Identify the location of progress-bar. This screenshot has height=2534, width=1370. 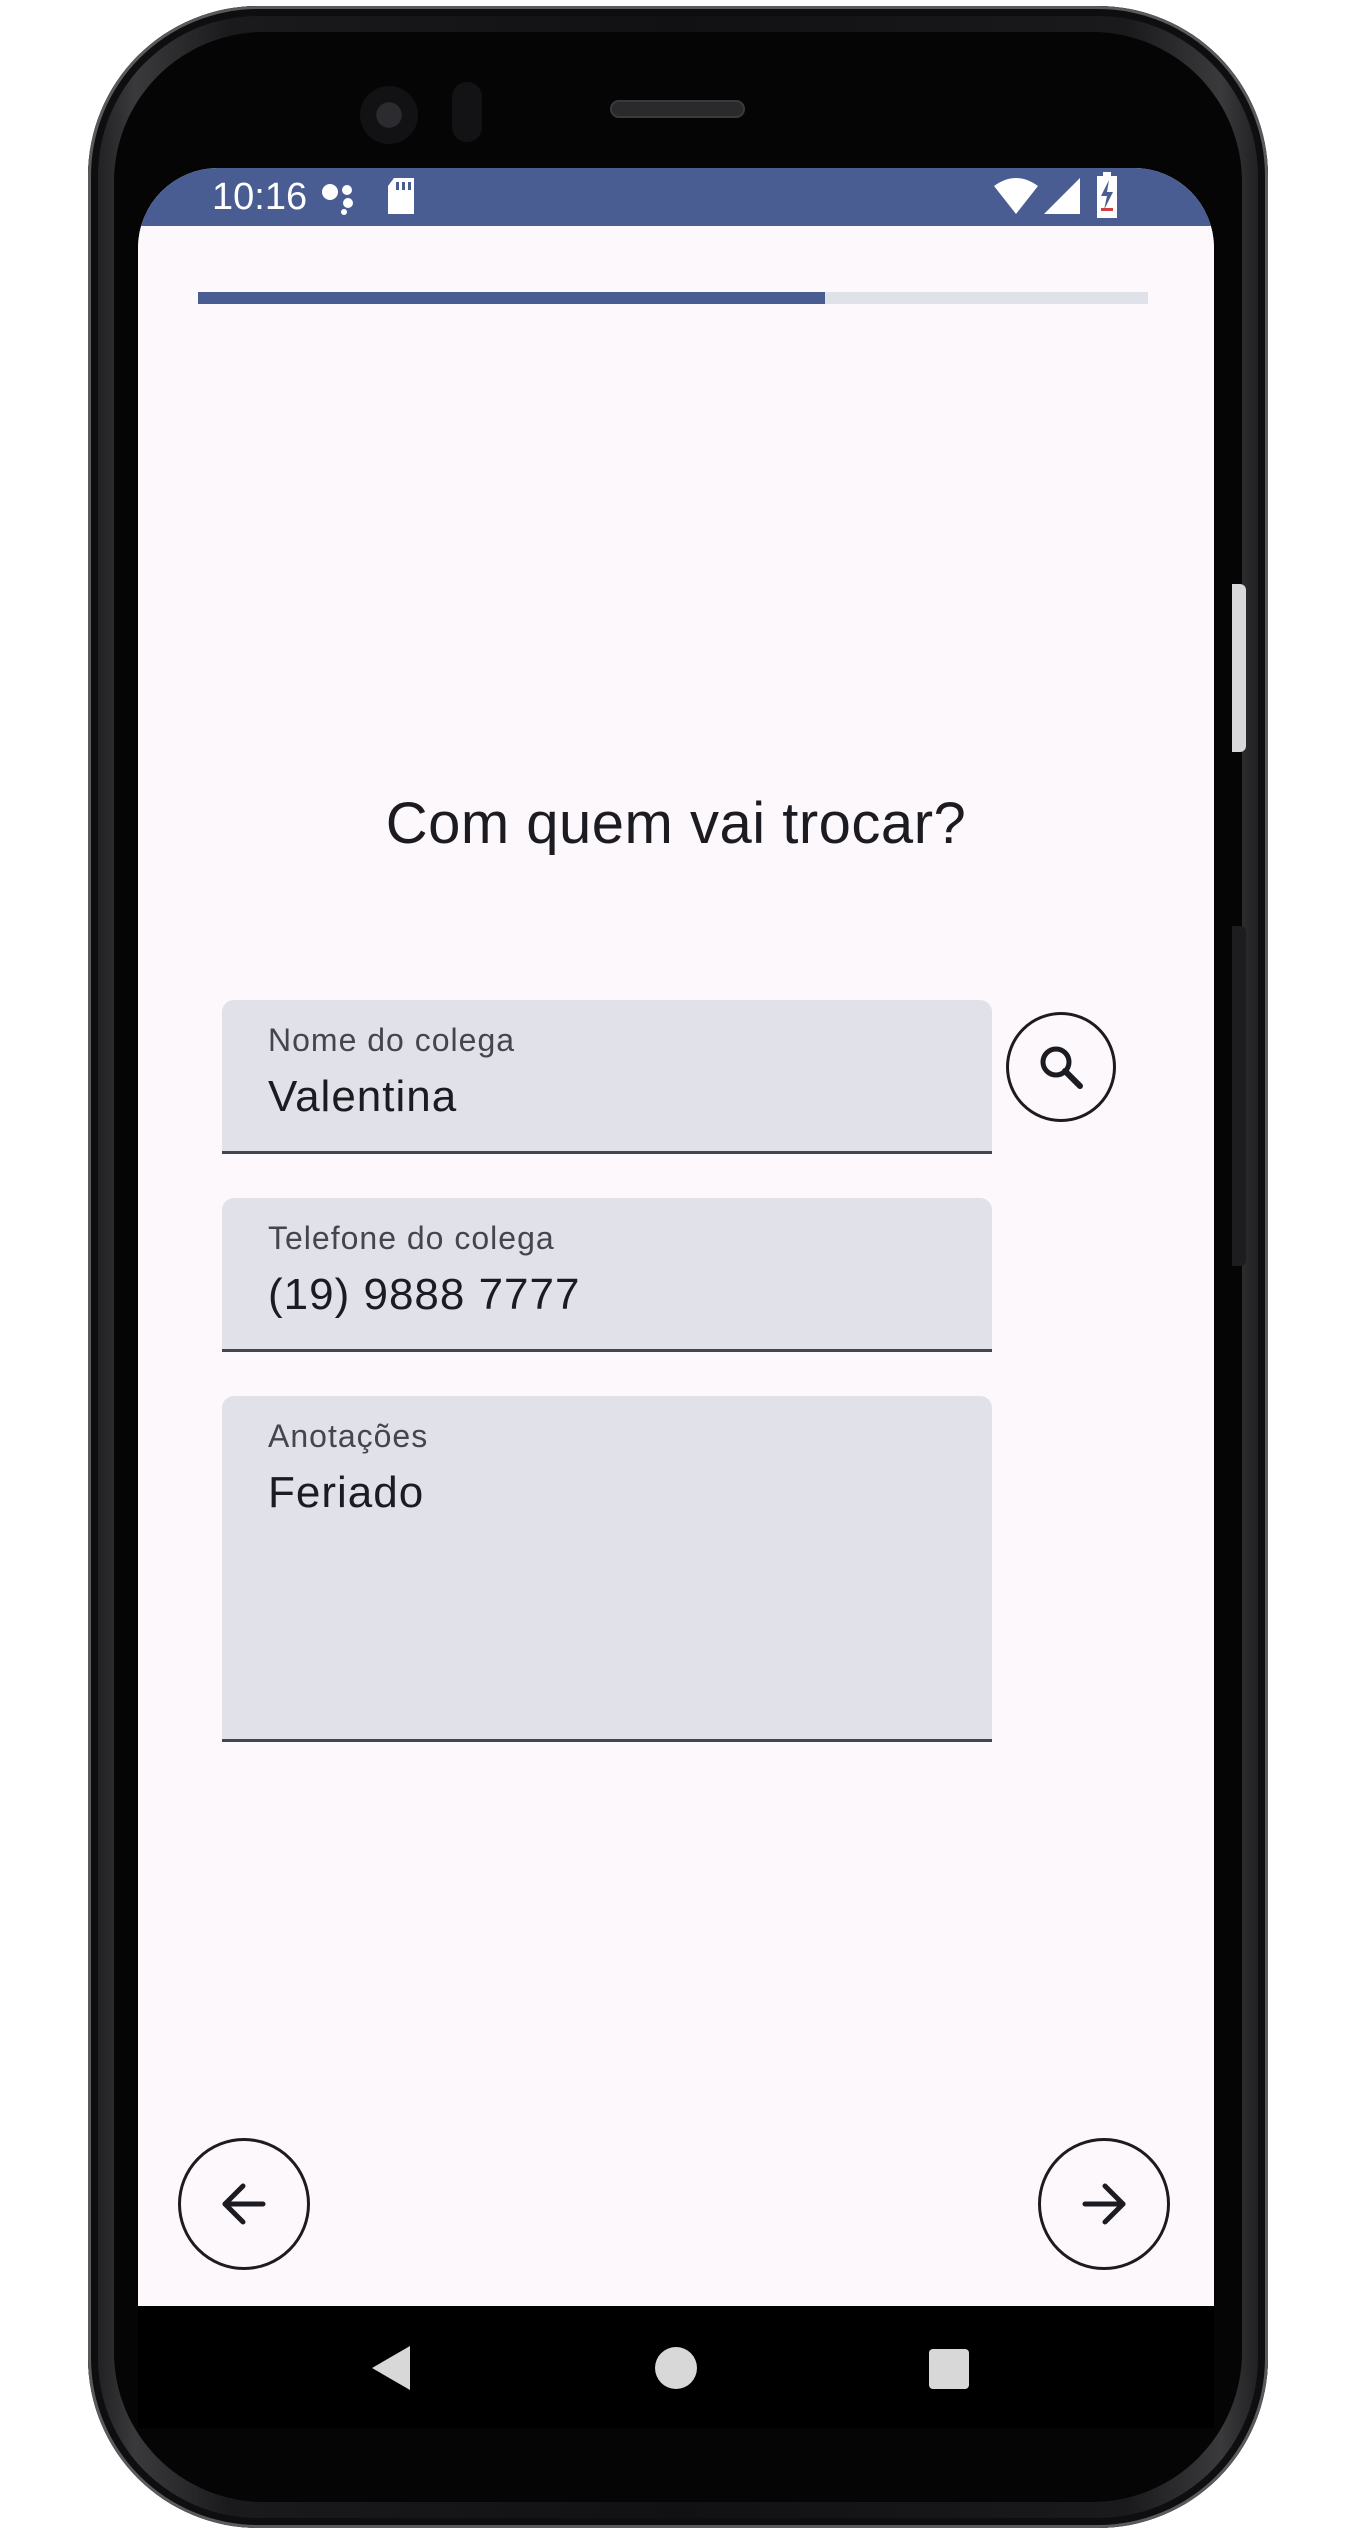
(673, 298).